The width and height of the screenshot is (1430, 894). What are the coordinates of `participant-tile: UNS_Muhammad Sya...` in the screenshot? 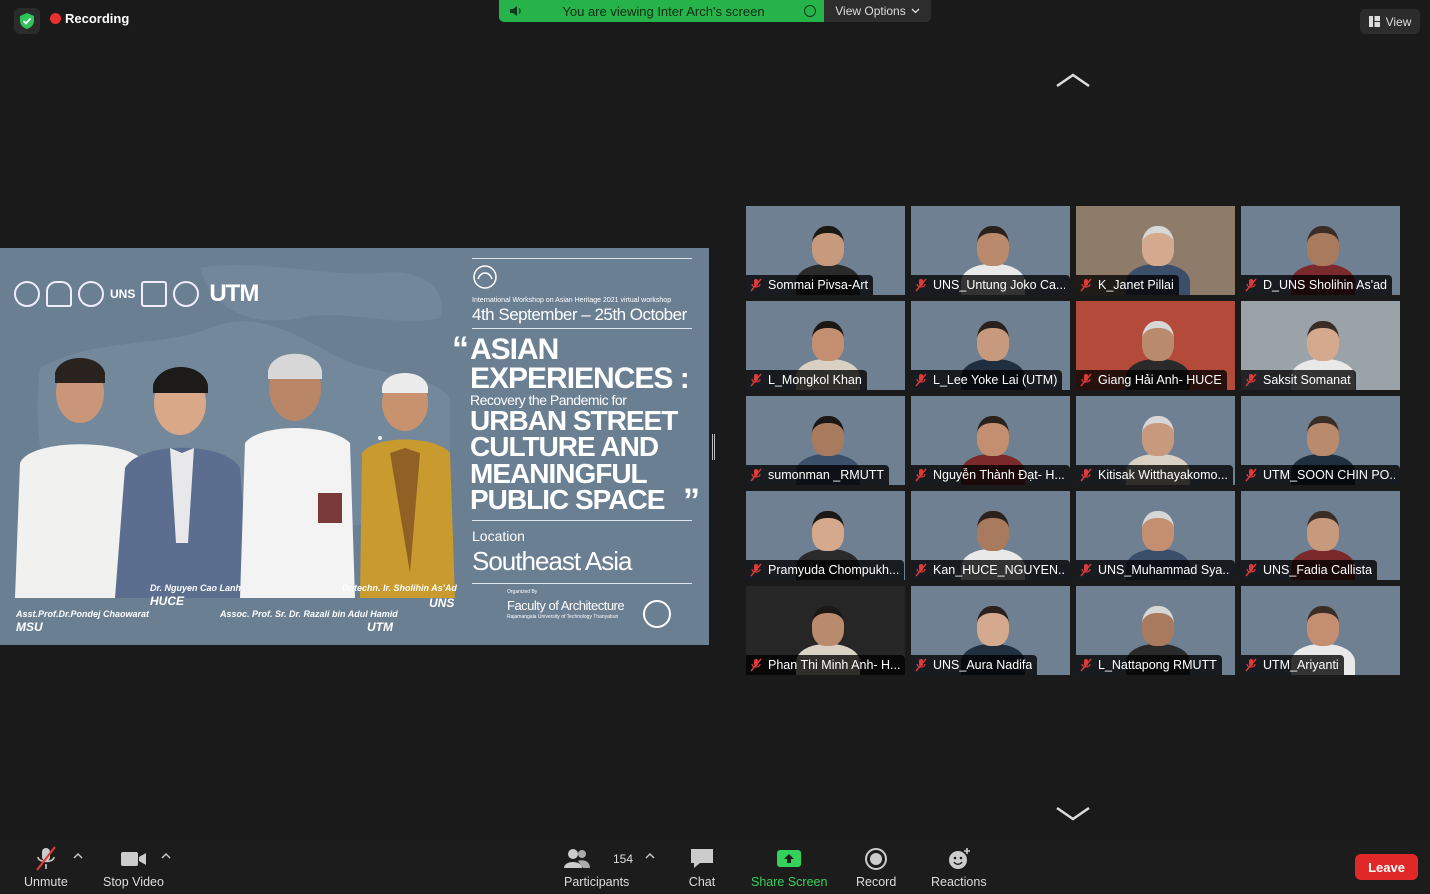 It's located at (1155, 535).